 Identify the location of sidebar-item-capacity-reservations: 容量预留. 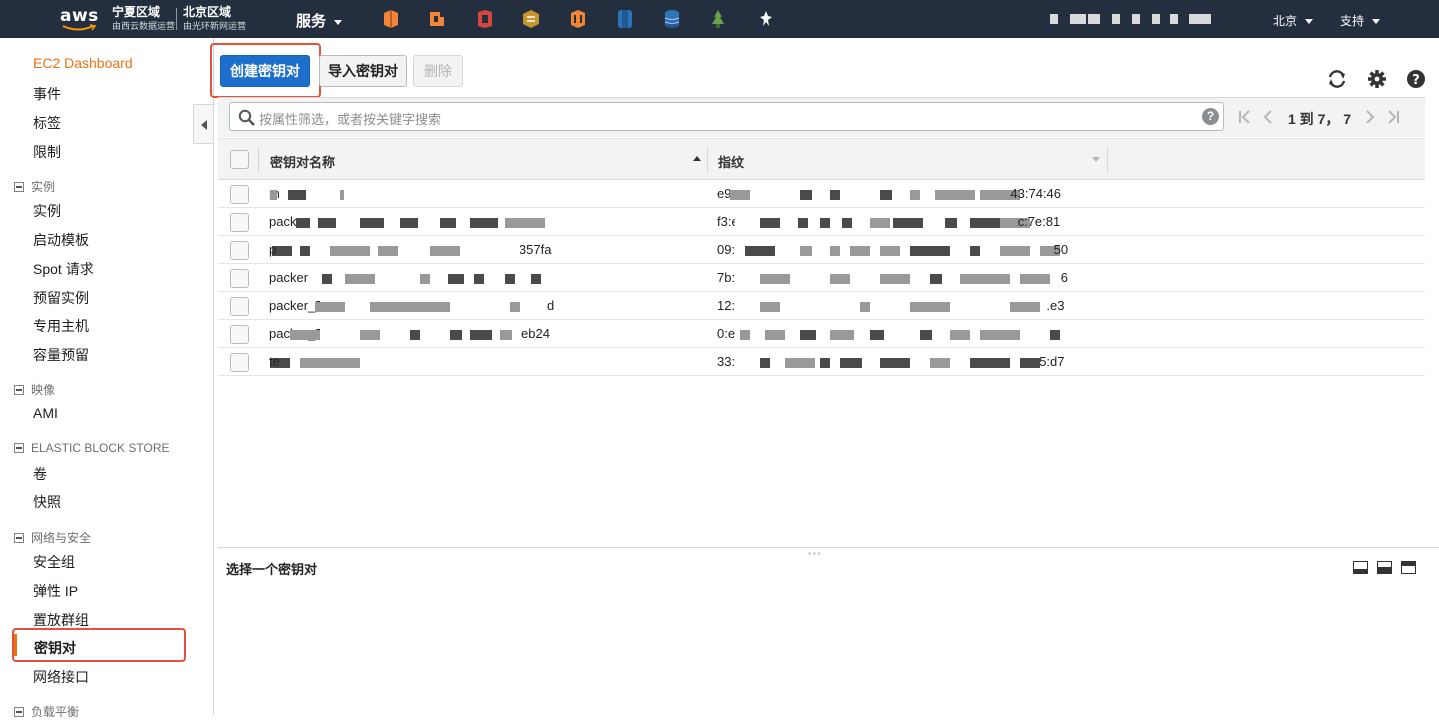
(61, 355).